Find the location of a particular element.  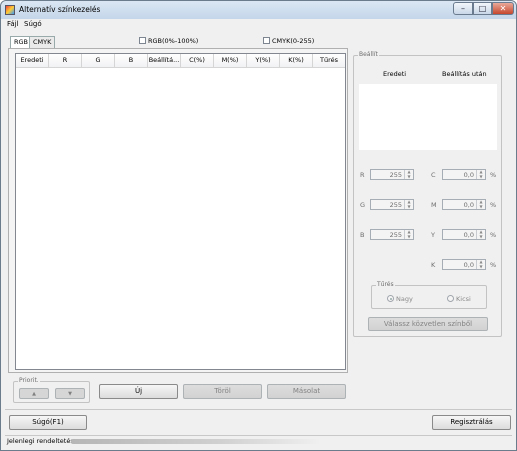

arrow-up-icon: ▲ is located at coordinates (34, 394).